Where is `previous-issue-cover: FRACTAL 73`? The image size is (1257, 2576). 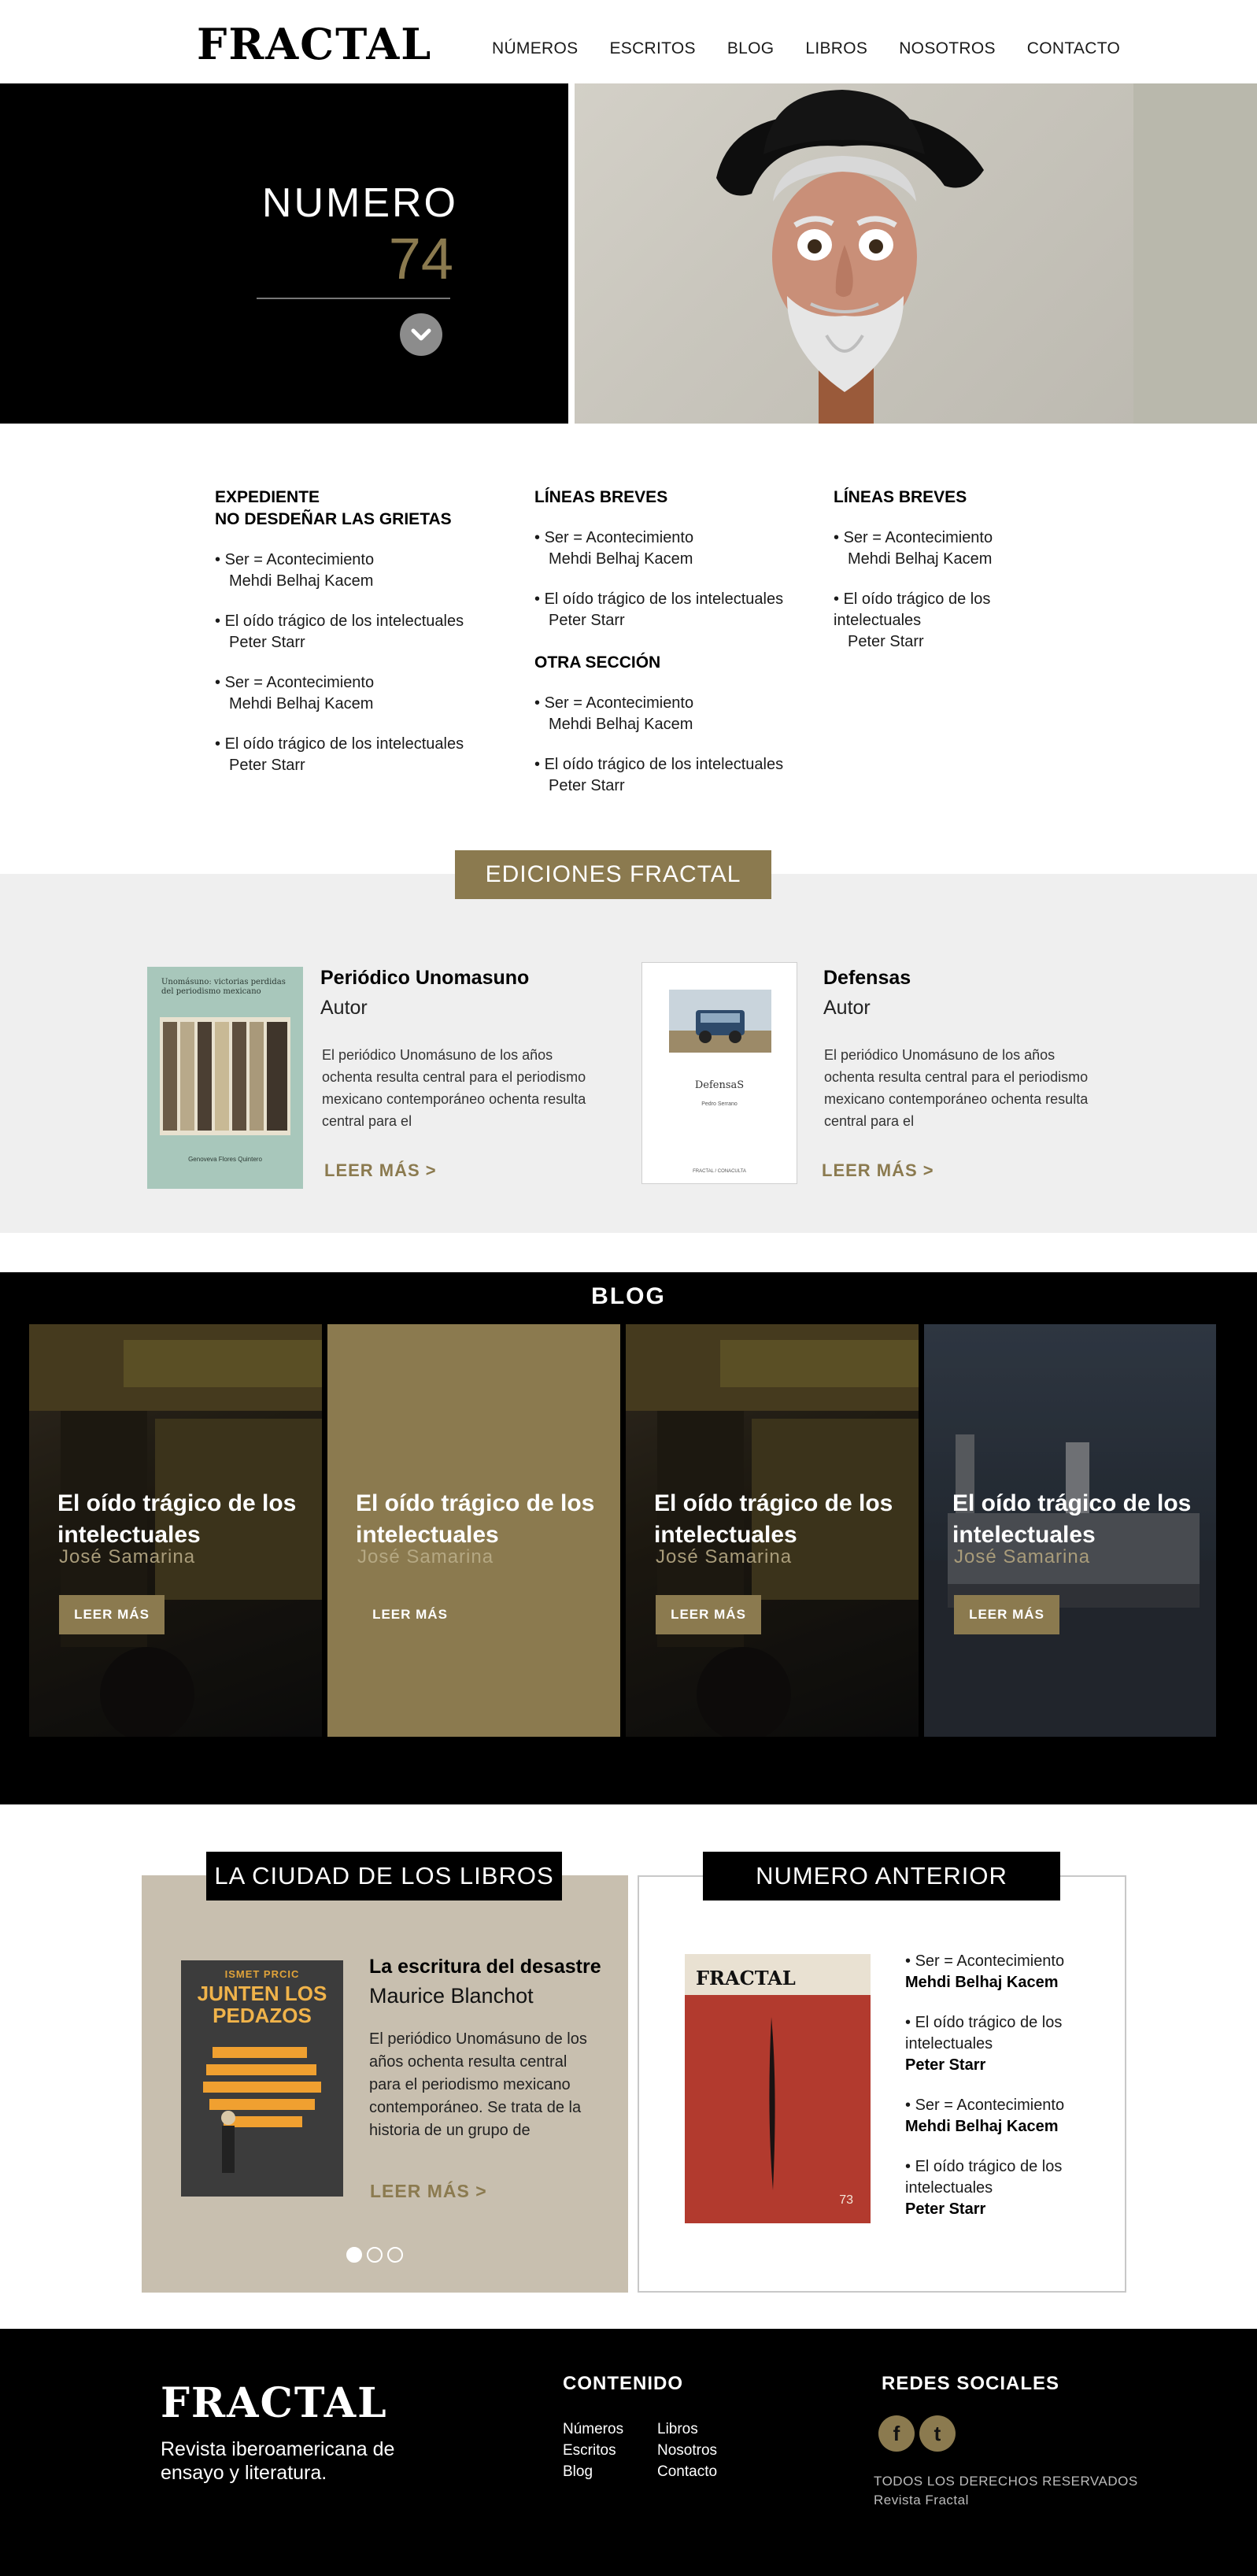
previous-issue-cover: FRACTAL 73 is located at coordinates (778, 2088).